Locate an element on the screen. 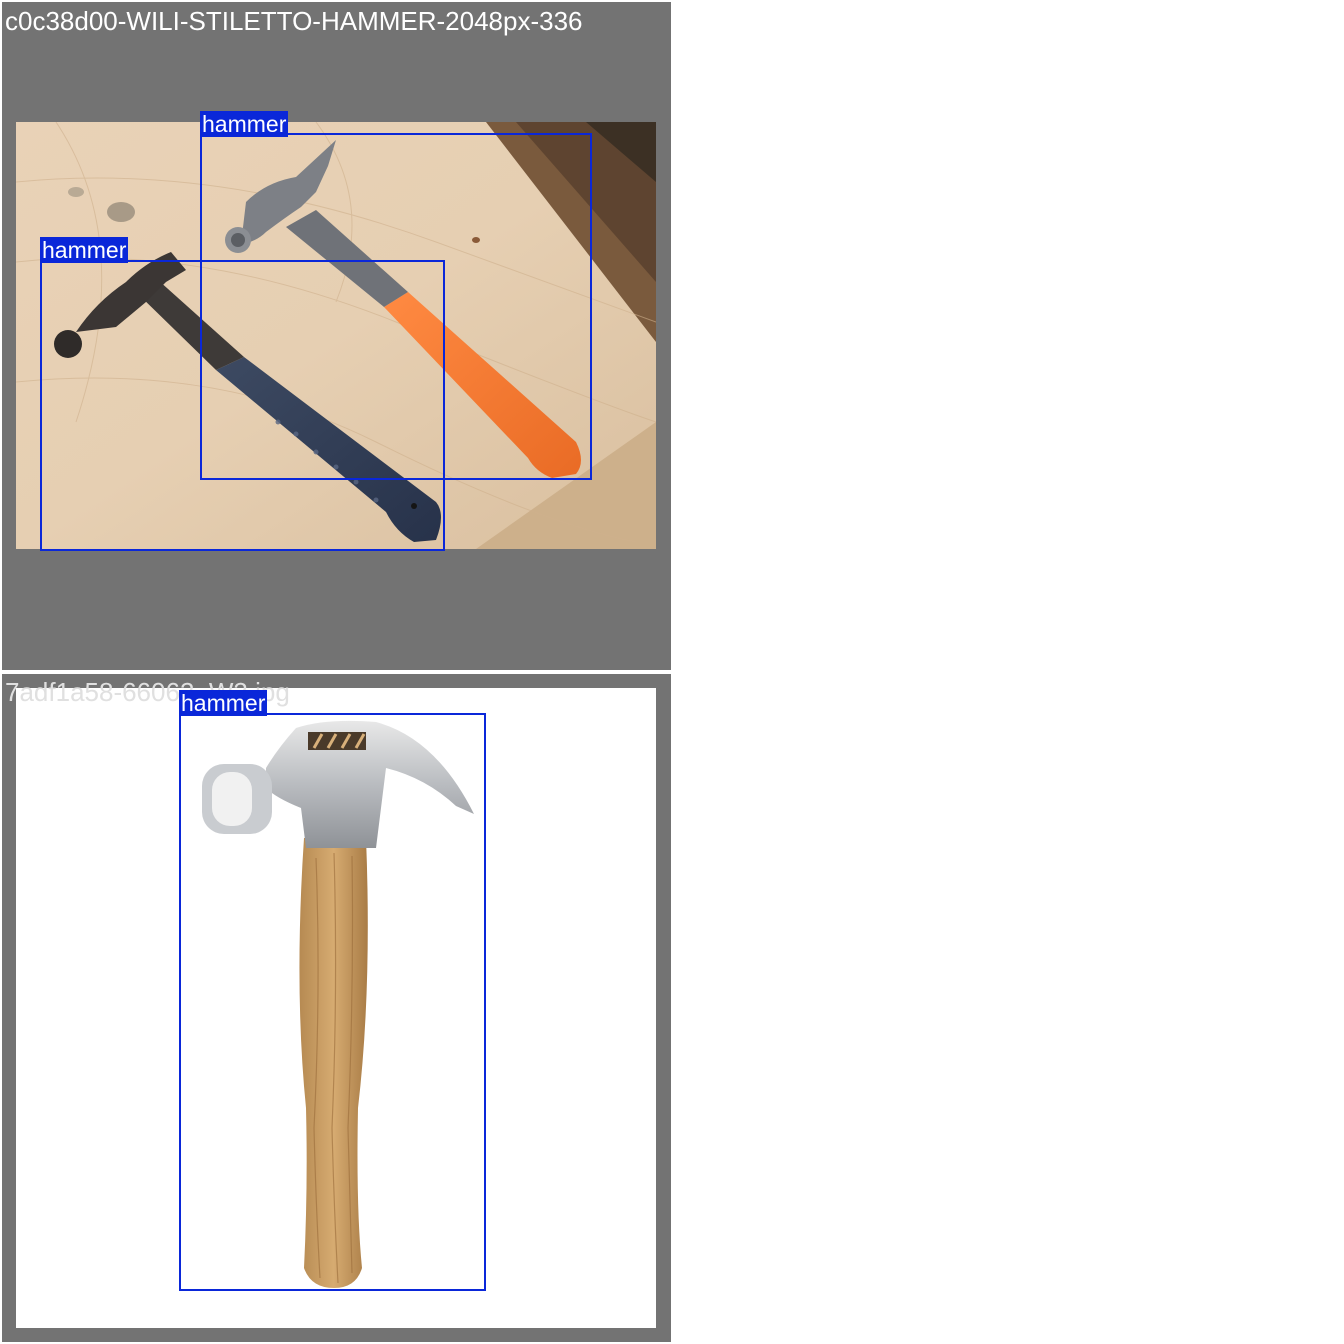 Image resolution: width=1344 pixels, height=1344 pixels. image-filename: c0c38d00-WILI-STILETTO-HAMMER-2048px-336 is located at coordinates (294, 21).